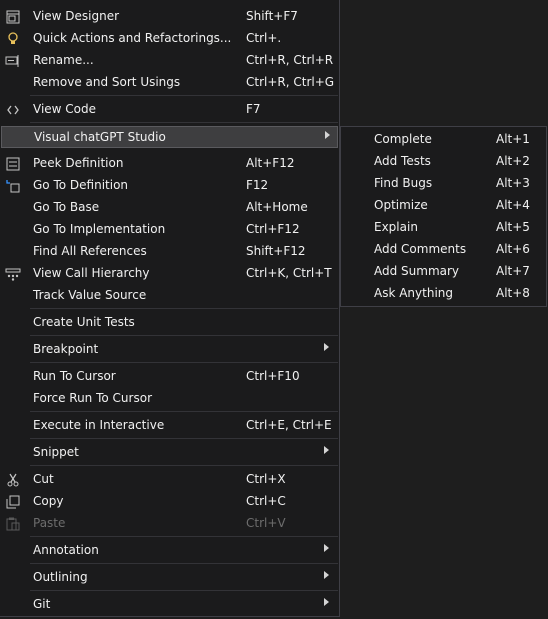 The height and width of the screenshot is (619, 548). I want to click on submenu-item-complete: Complete Alt+1, so click(443, 140).